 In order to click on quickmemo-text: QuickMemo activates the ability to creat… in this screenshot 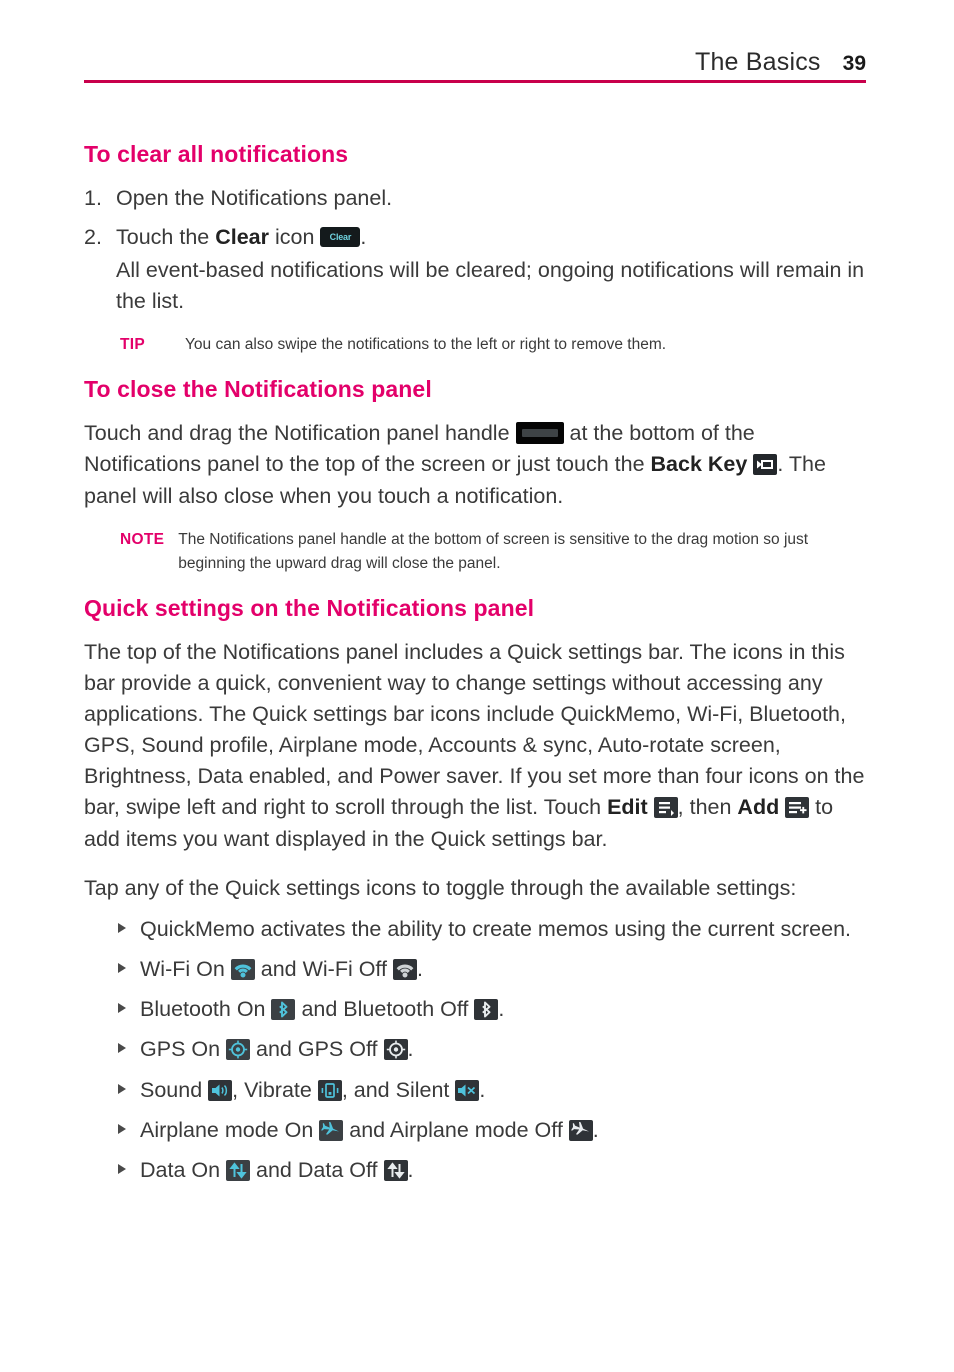, I will do `click(496, 928)`.